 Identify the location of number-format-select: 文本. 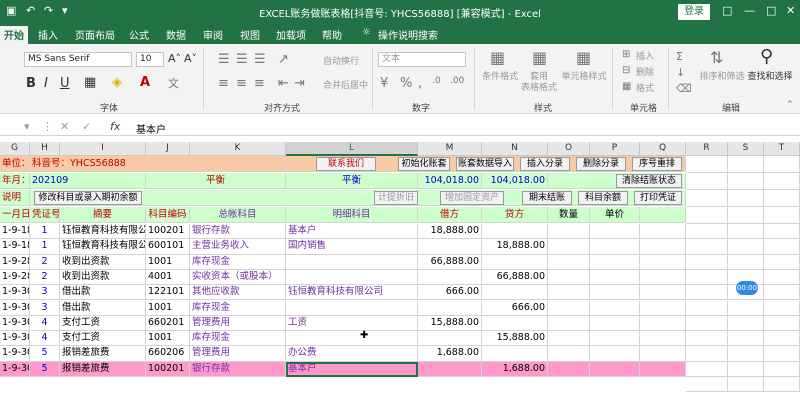
(422, 59).